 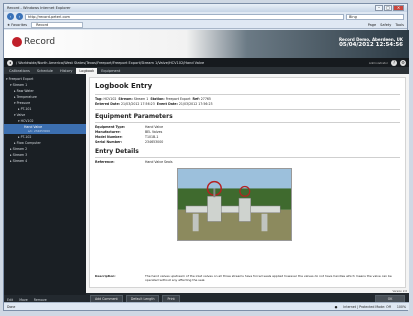 What do you see at coordinates (45, 161) in the screenshot?
I see `tree-node-stream-4: ▸ Stream 4` at bounding box center [45, 161].